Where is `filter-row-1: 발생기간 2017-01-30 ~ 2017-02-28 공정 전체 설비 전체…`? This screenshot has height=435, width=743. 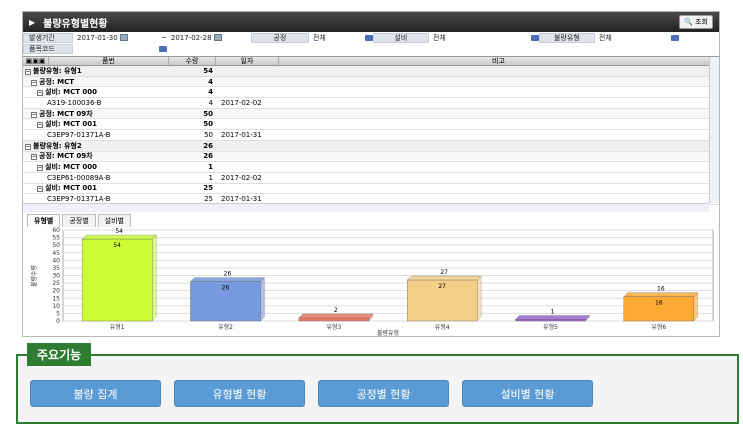
filter-row-1: 발생기간 2017-01-30 ~ 2017-02-28 공정 전체 설비 전체… is located at coordinates (371, 37).